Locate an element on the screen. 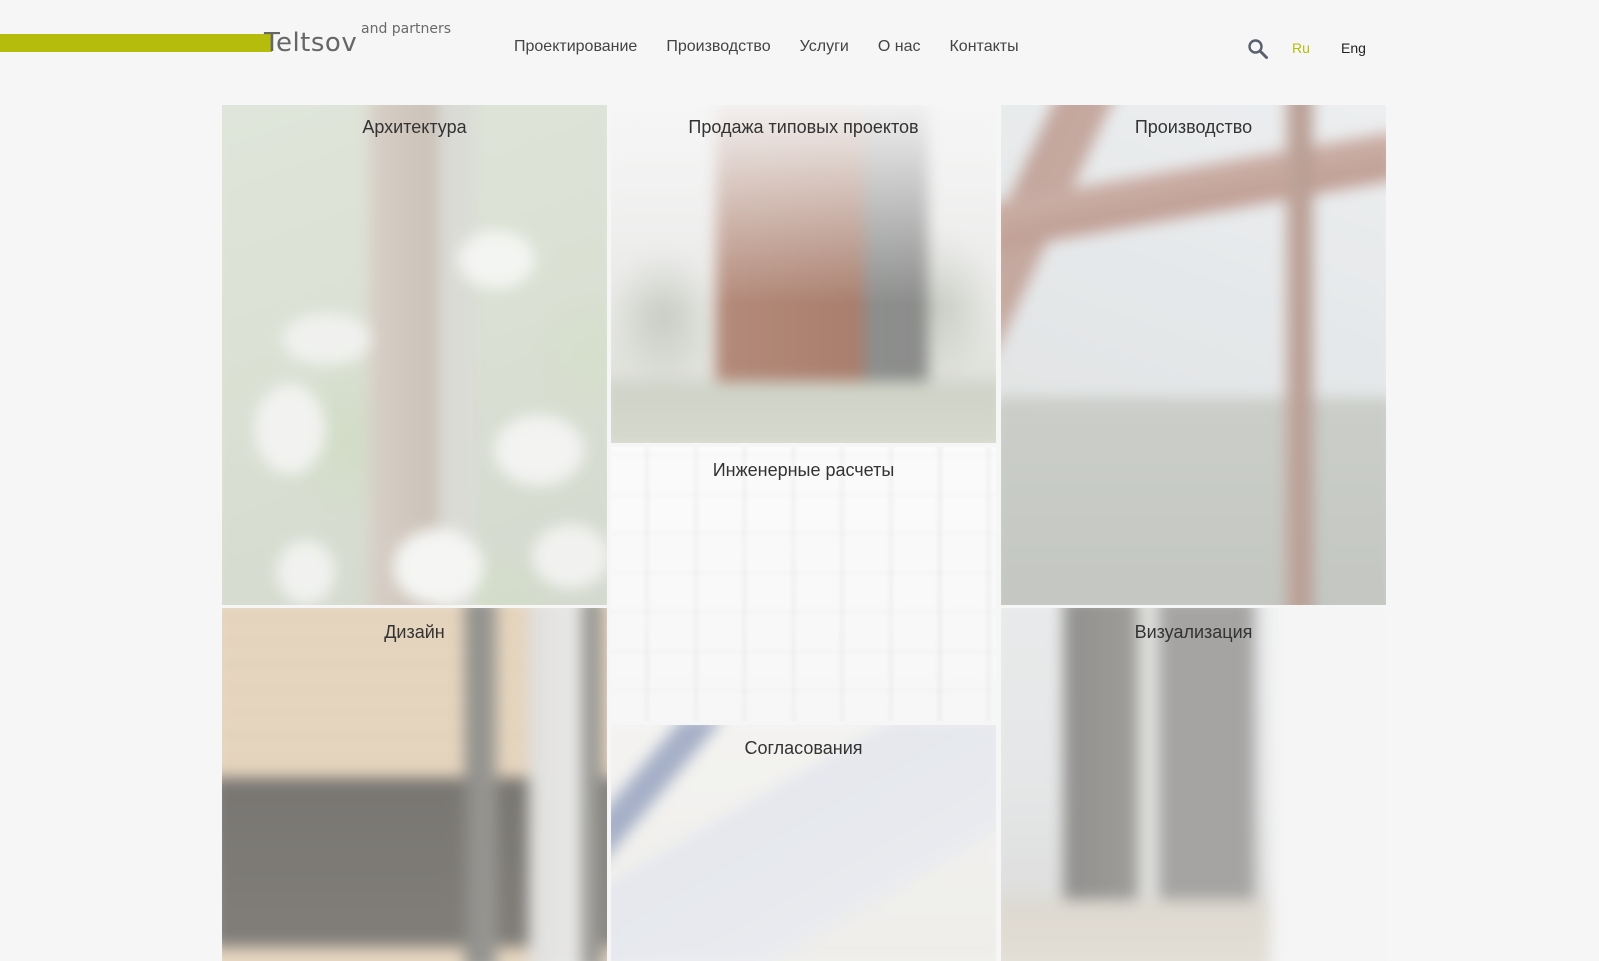  tile-engineering-title: Инженерные расчеты is located at coordinates (803, 470).